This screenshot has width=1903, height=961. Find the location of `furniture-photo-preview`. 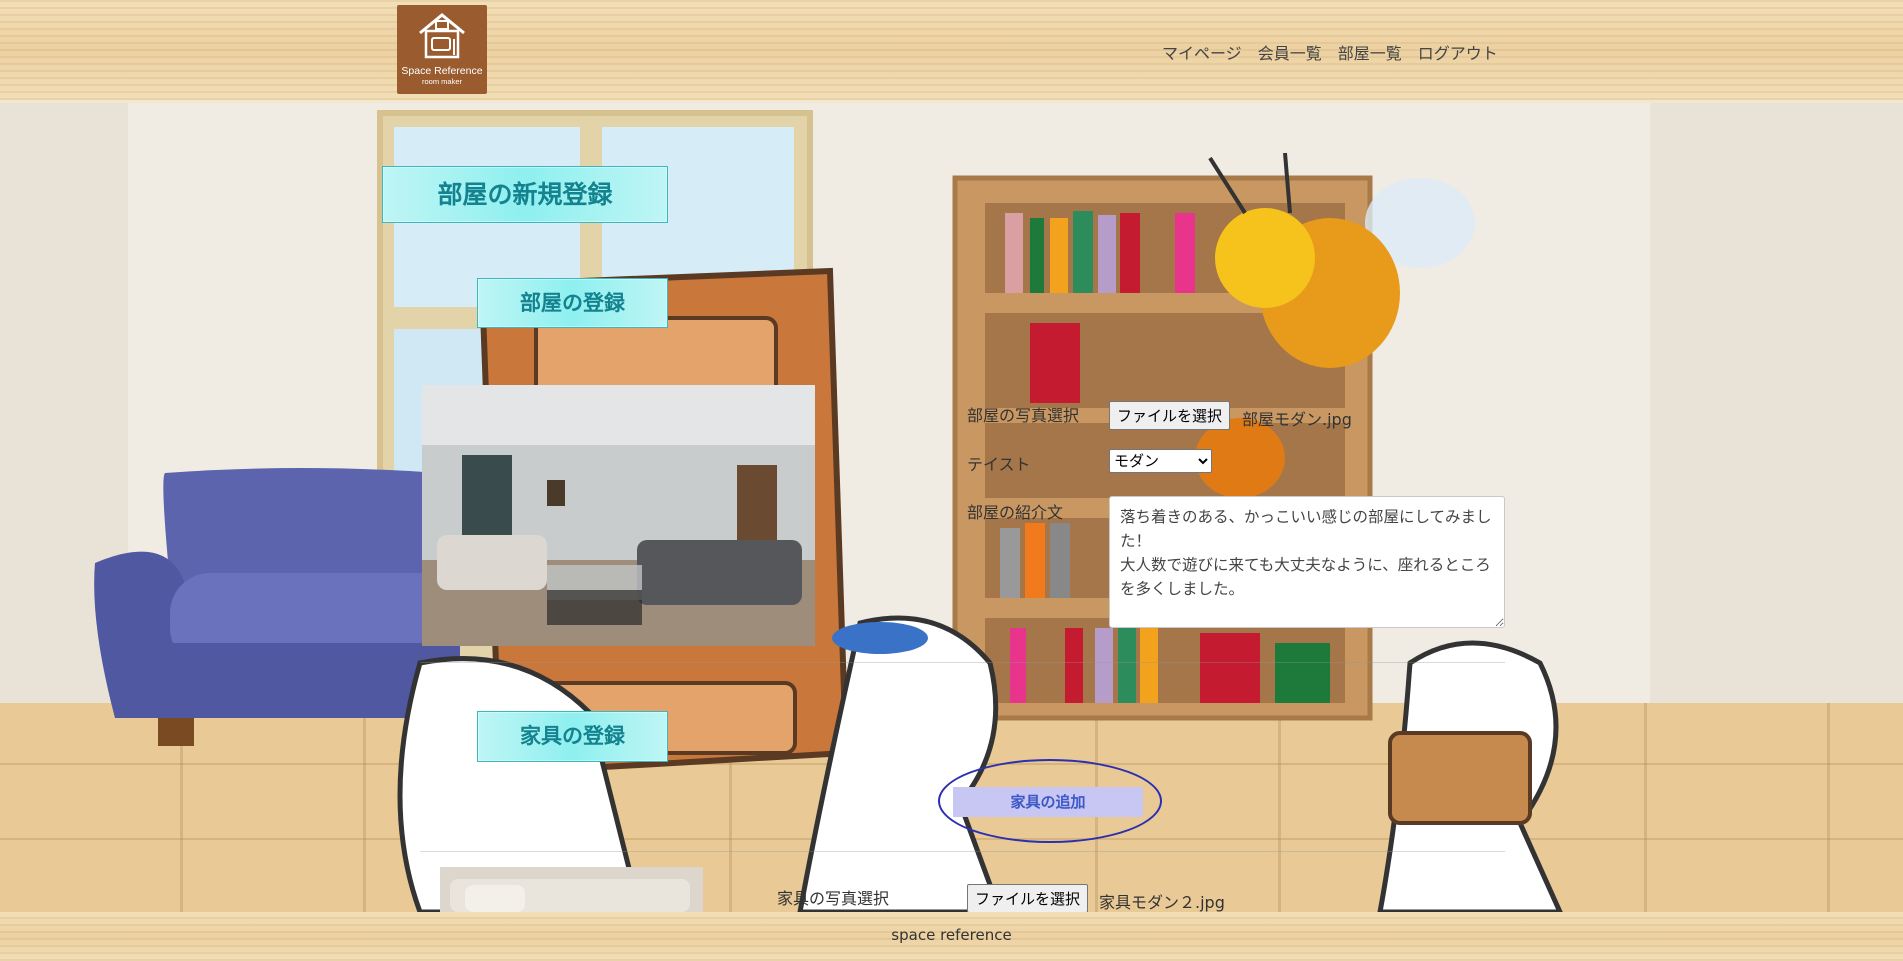

furniture-photo-preview is located at coordinates (571, 889).